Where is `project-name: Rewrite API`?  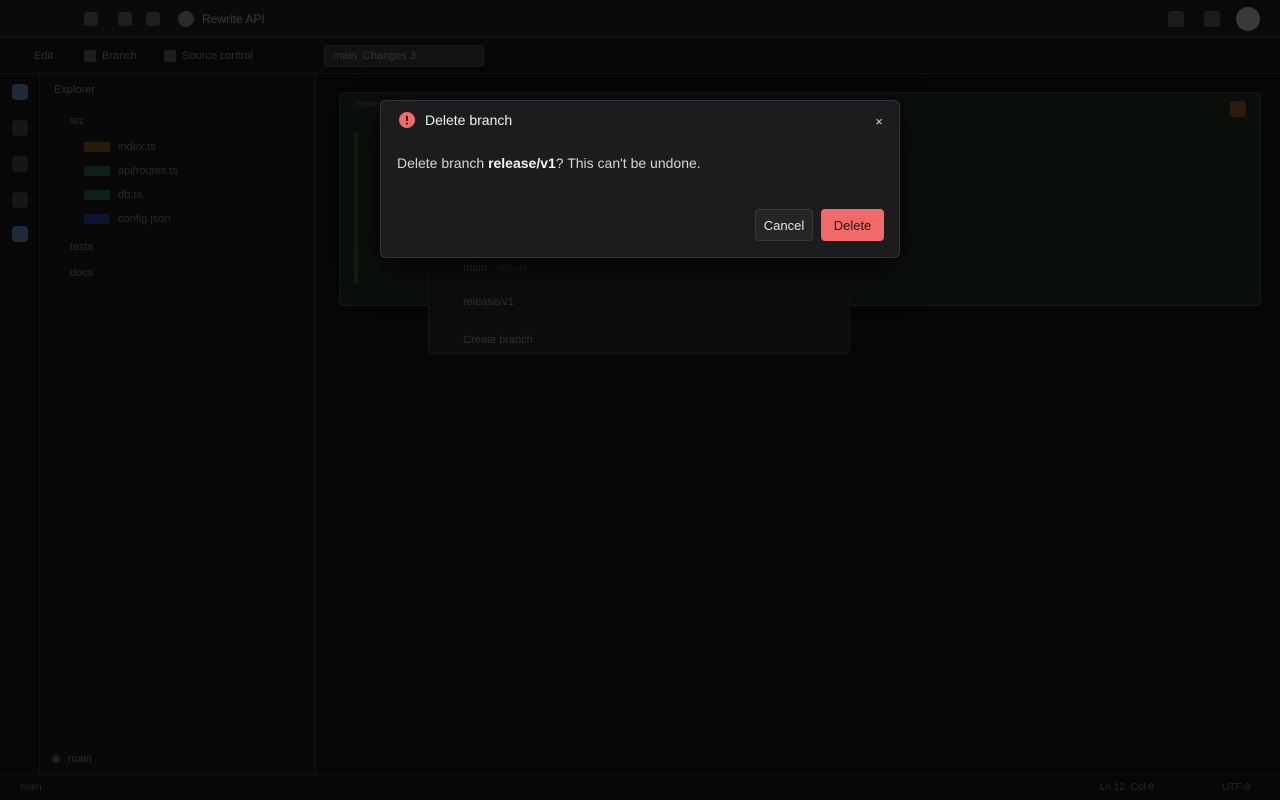
project-name: Rewrite API is located at coordinates (233, 19).